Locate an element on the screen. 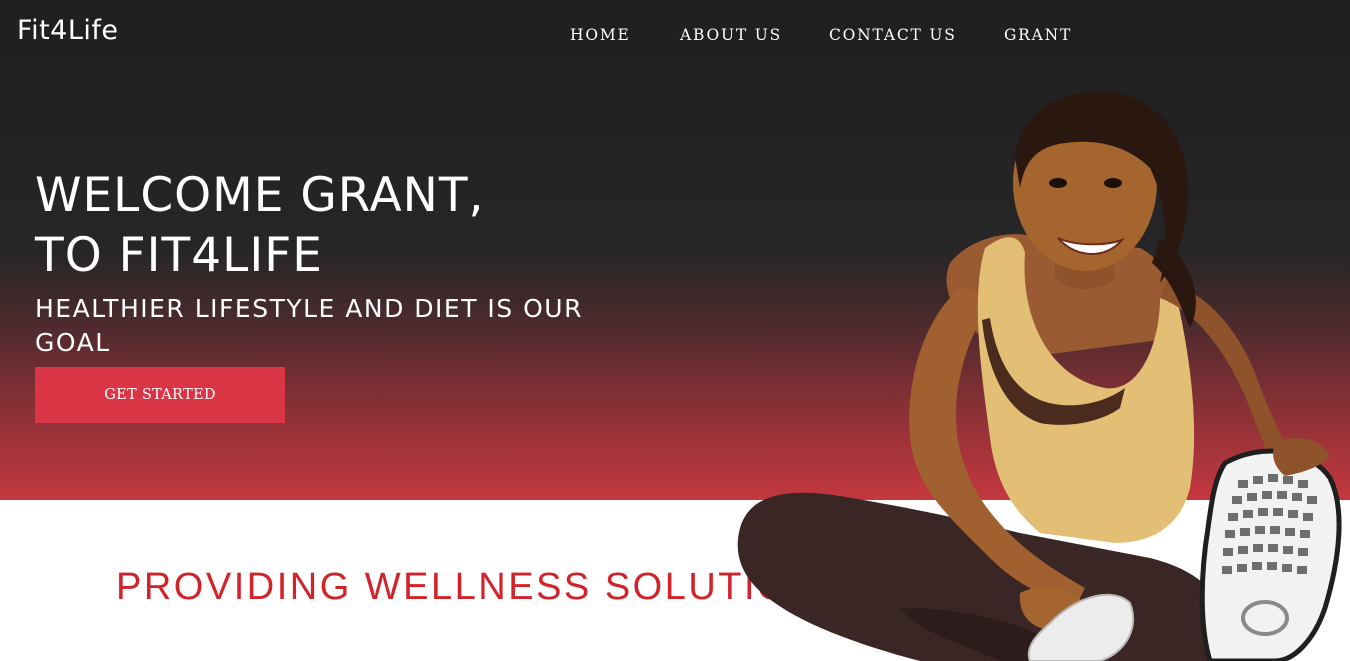  hero-subtitle: HEALTHIER LIFESTYLE AND DIET IS OUR GOAL is located at coordinates (309, 325).